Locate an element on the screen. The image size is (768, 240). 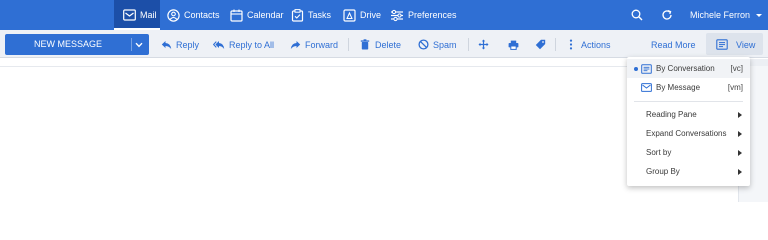
view-label: View is located at coordinates (746, 44).